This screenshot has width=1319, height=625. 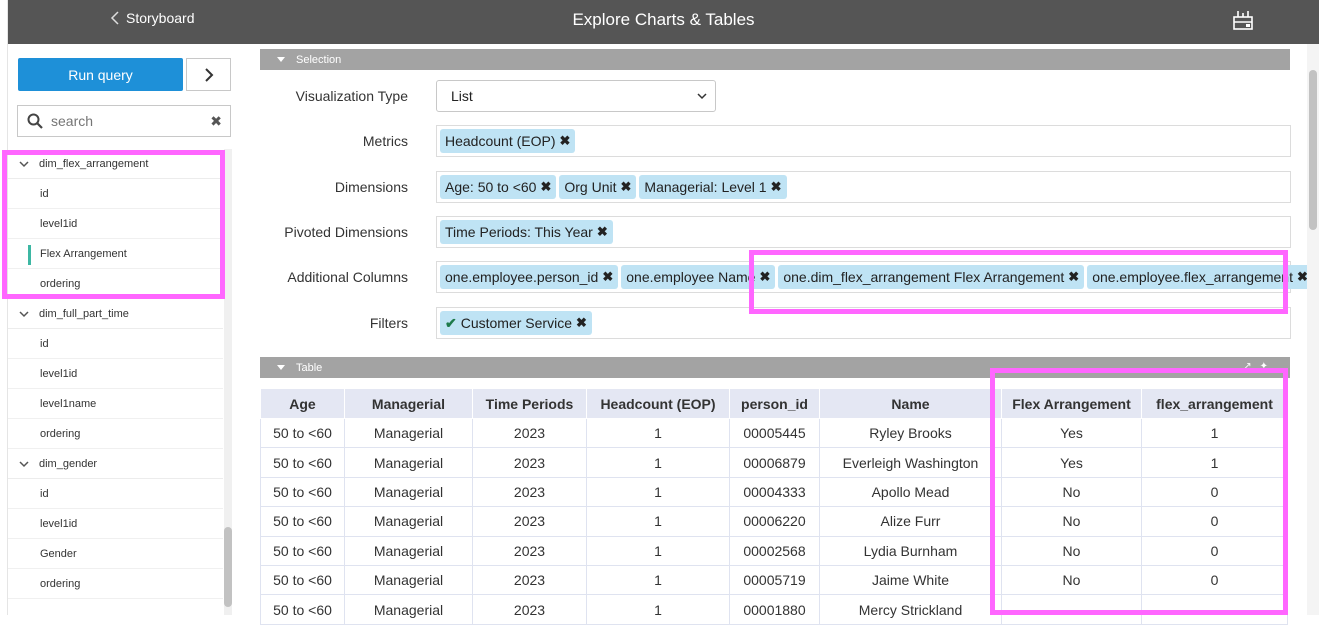 What do you see at coordinates (910, 550) in the screenshot?
I see `table-cell: Lydia Burnham` at bounding box center [910, 550].